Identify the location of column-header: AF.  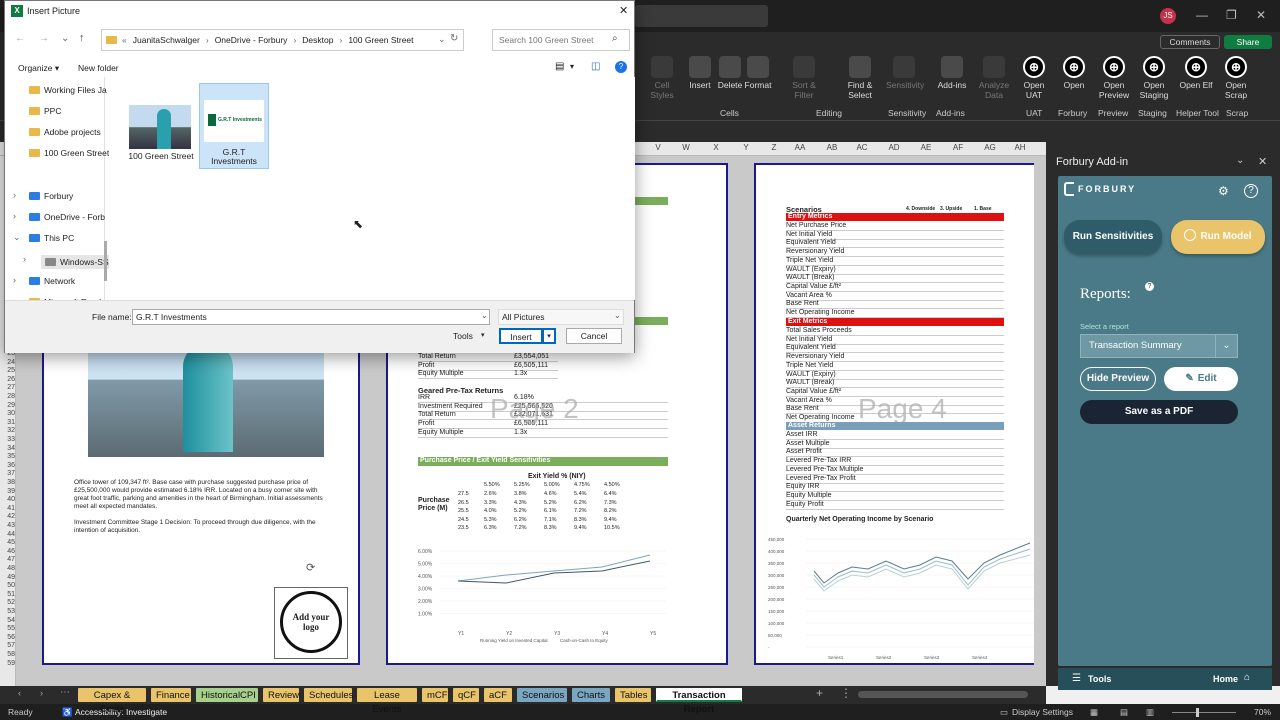
(958, 147).